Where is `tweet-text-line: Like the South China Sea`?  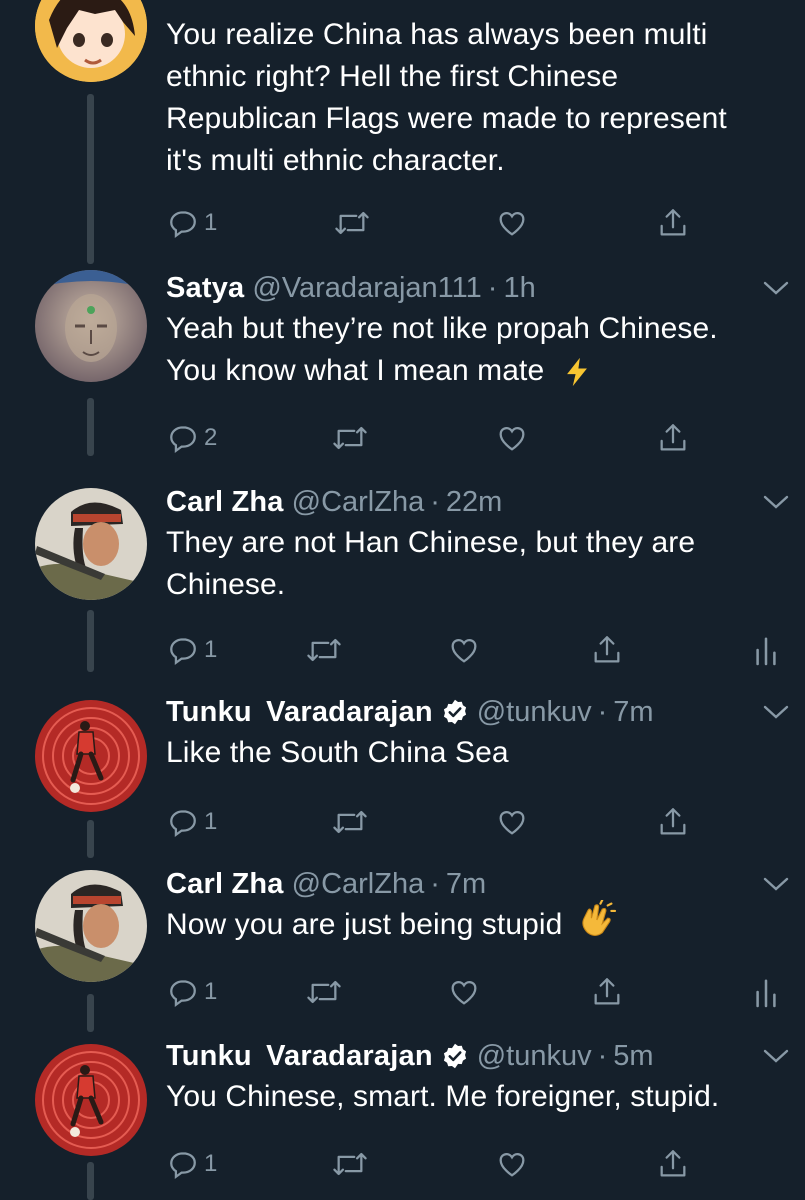 tweet-text-line: Like the South China Sea is located at coordinates (337, 752).